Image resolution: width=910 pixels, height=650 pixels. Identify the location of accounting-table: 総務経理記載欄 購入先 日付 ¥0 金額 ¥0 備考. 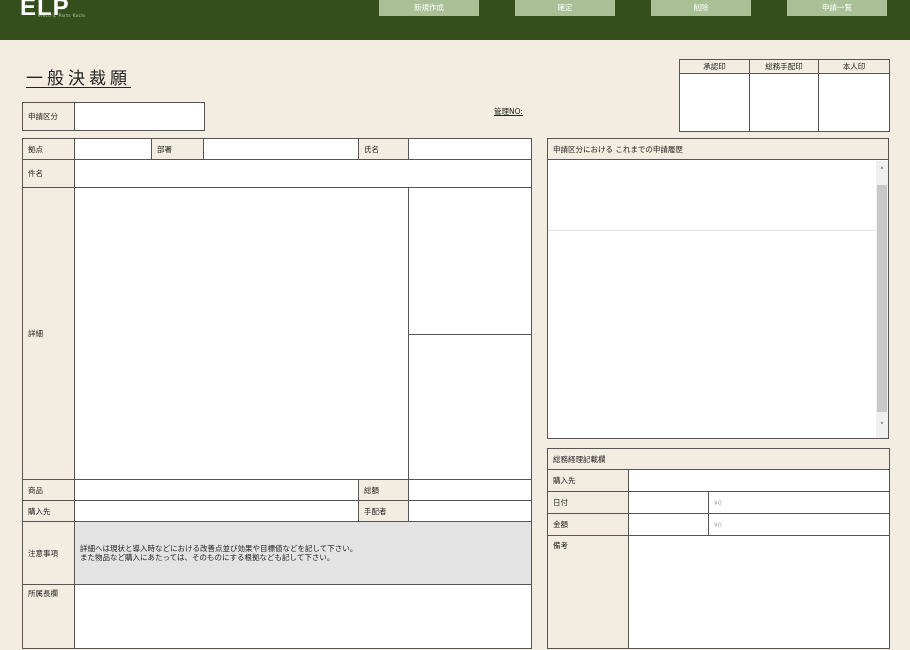
(718, 548).